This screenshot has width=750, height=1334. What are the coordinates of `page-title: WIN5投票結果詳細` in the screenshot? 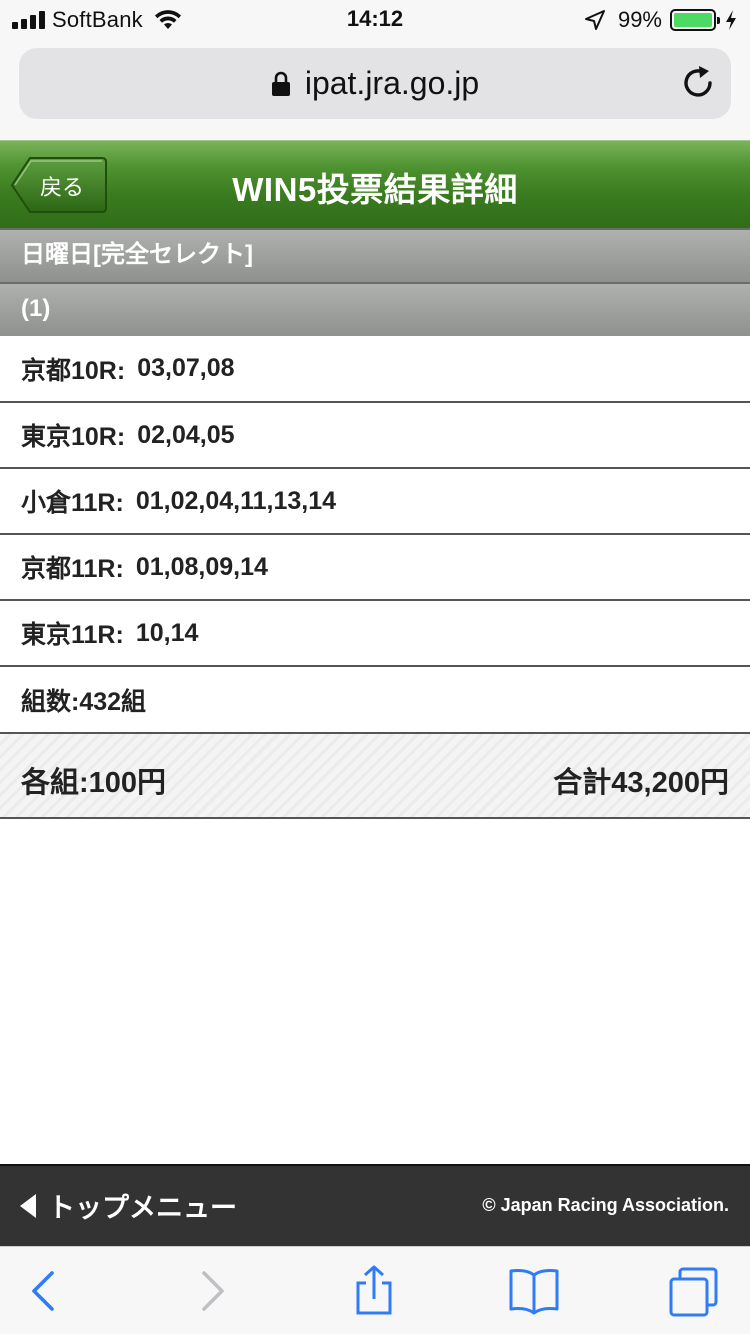 It's located at (375, 189).